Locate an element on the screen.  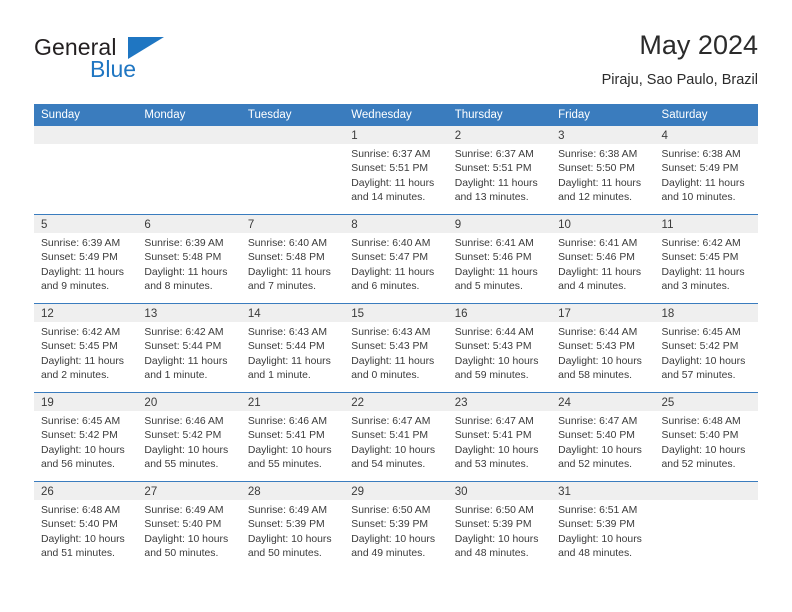
weekday-header-friday: Friday is located at coordinates (603, 115).